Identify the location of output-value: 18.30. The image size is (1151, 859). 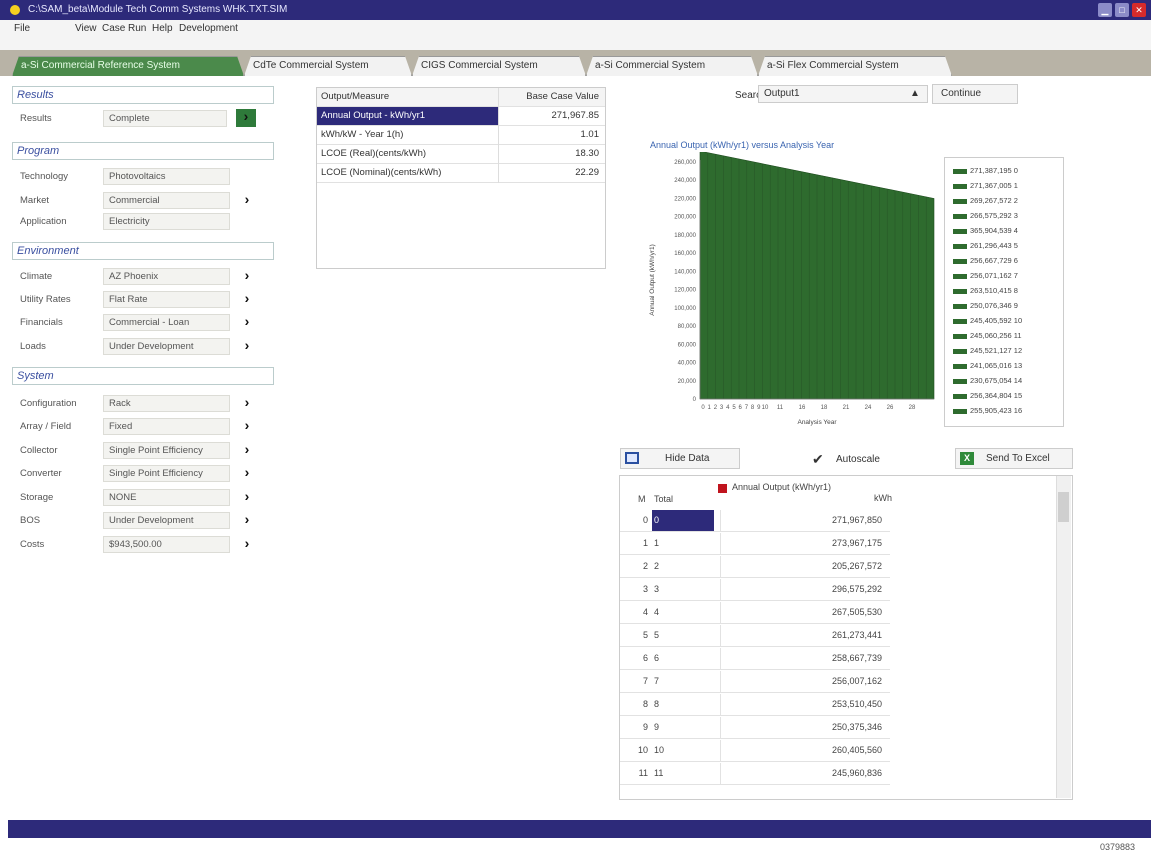
(587, 153).